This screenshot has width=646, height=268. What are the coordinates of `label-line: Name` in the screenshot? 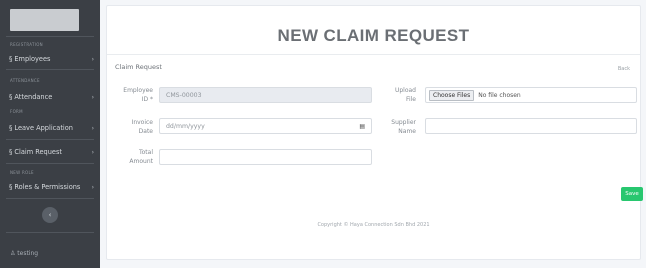 It's located at (407, 131).